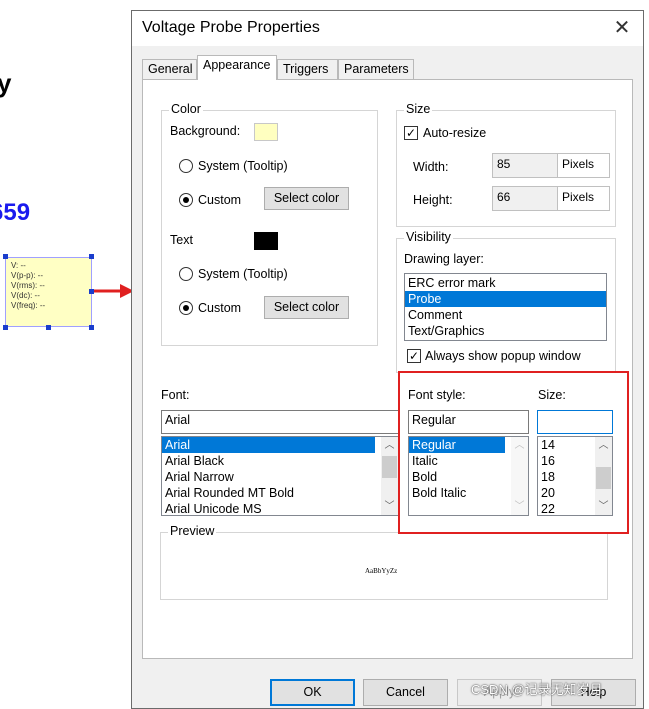 The image size is (649, 709). I want to click on tab-appearance: Appearance, so click(237, 67).